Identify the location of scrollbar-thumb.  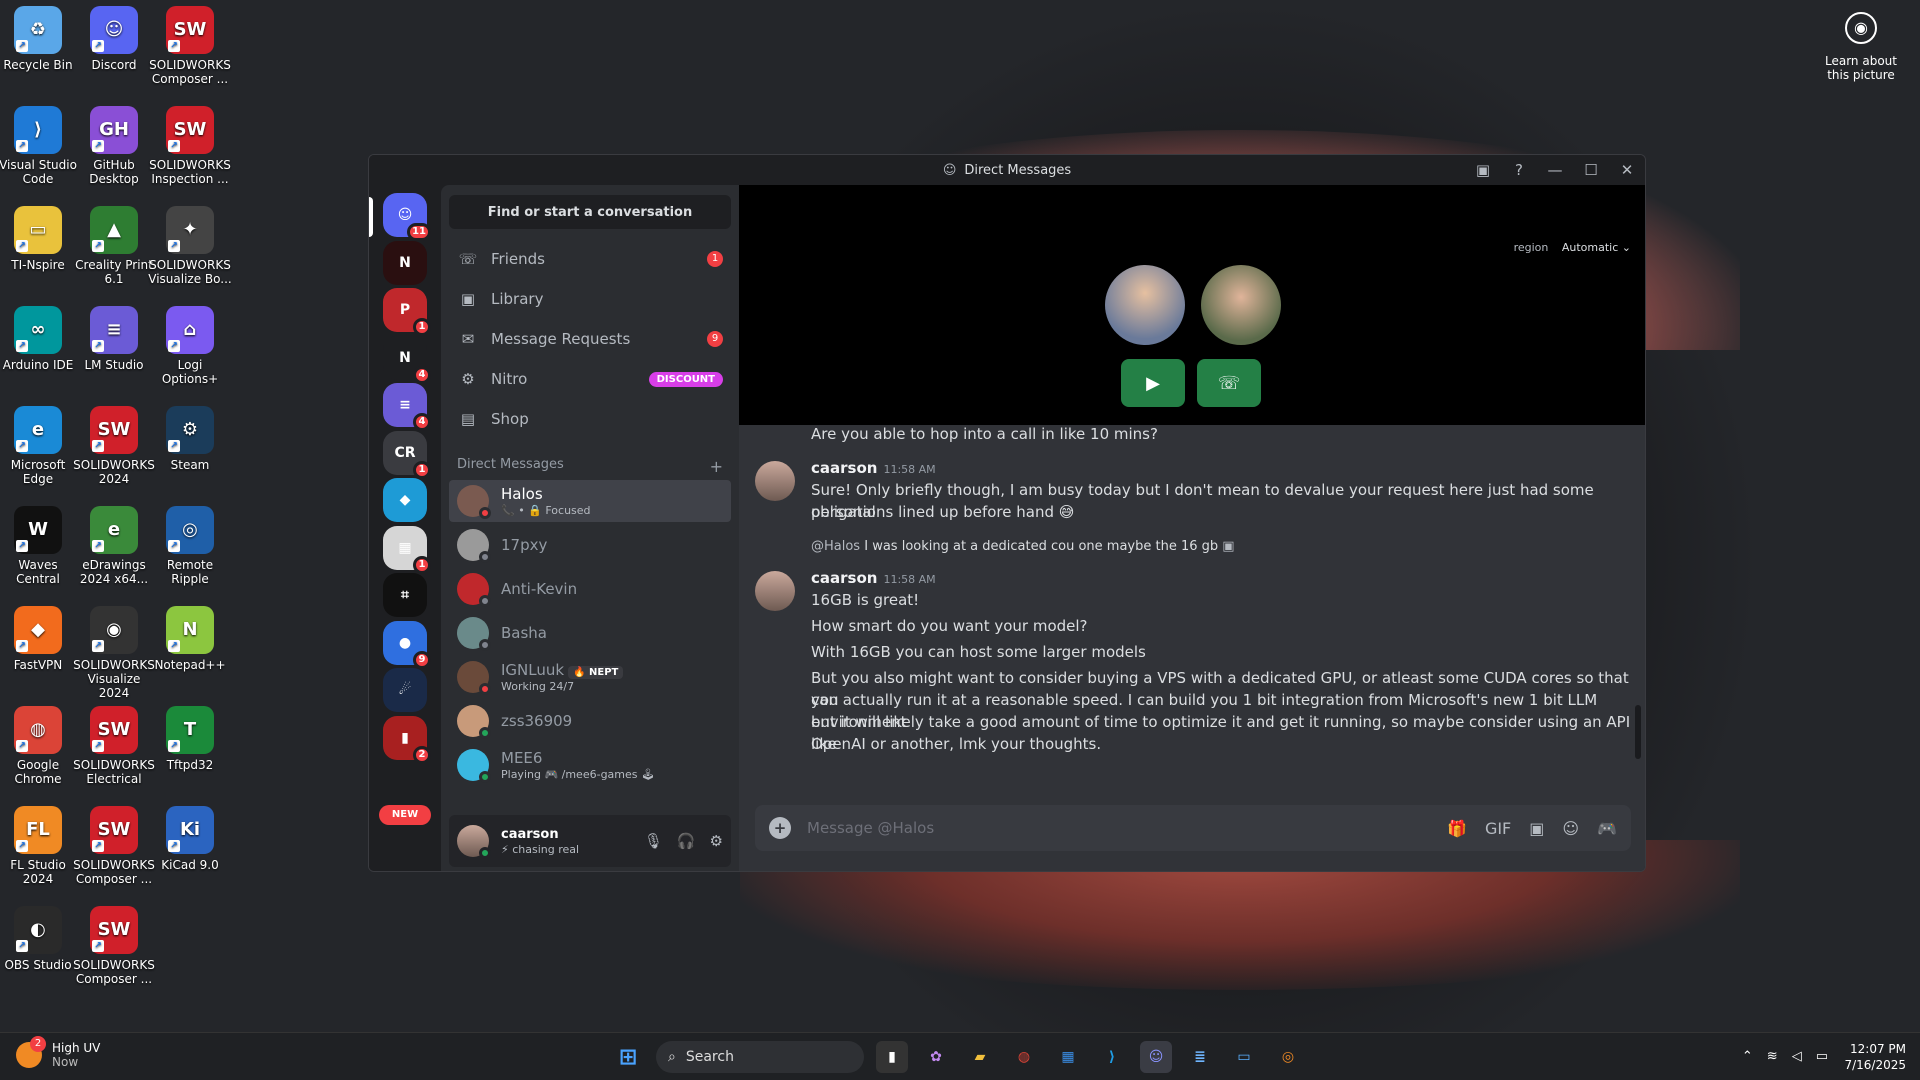
(1638, 732).